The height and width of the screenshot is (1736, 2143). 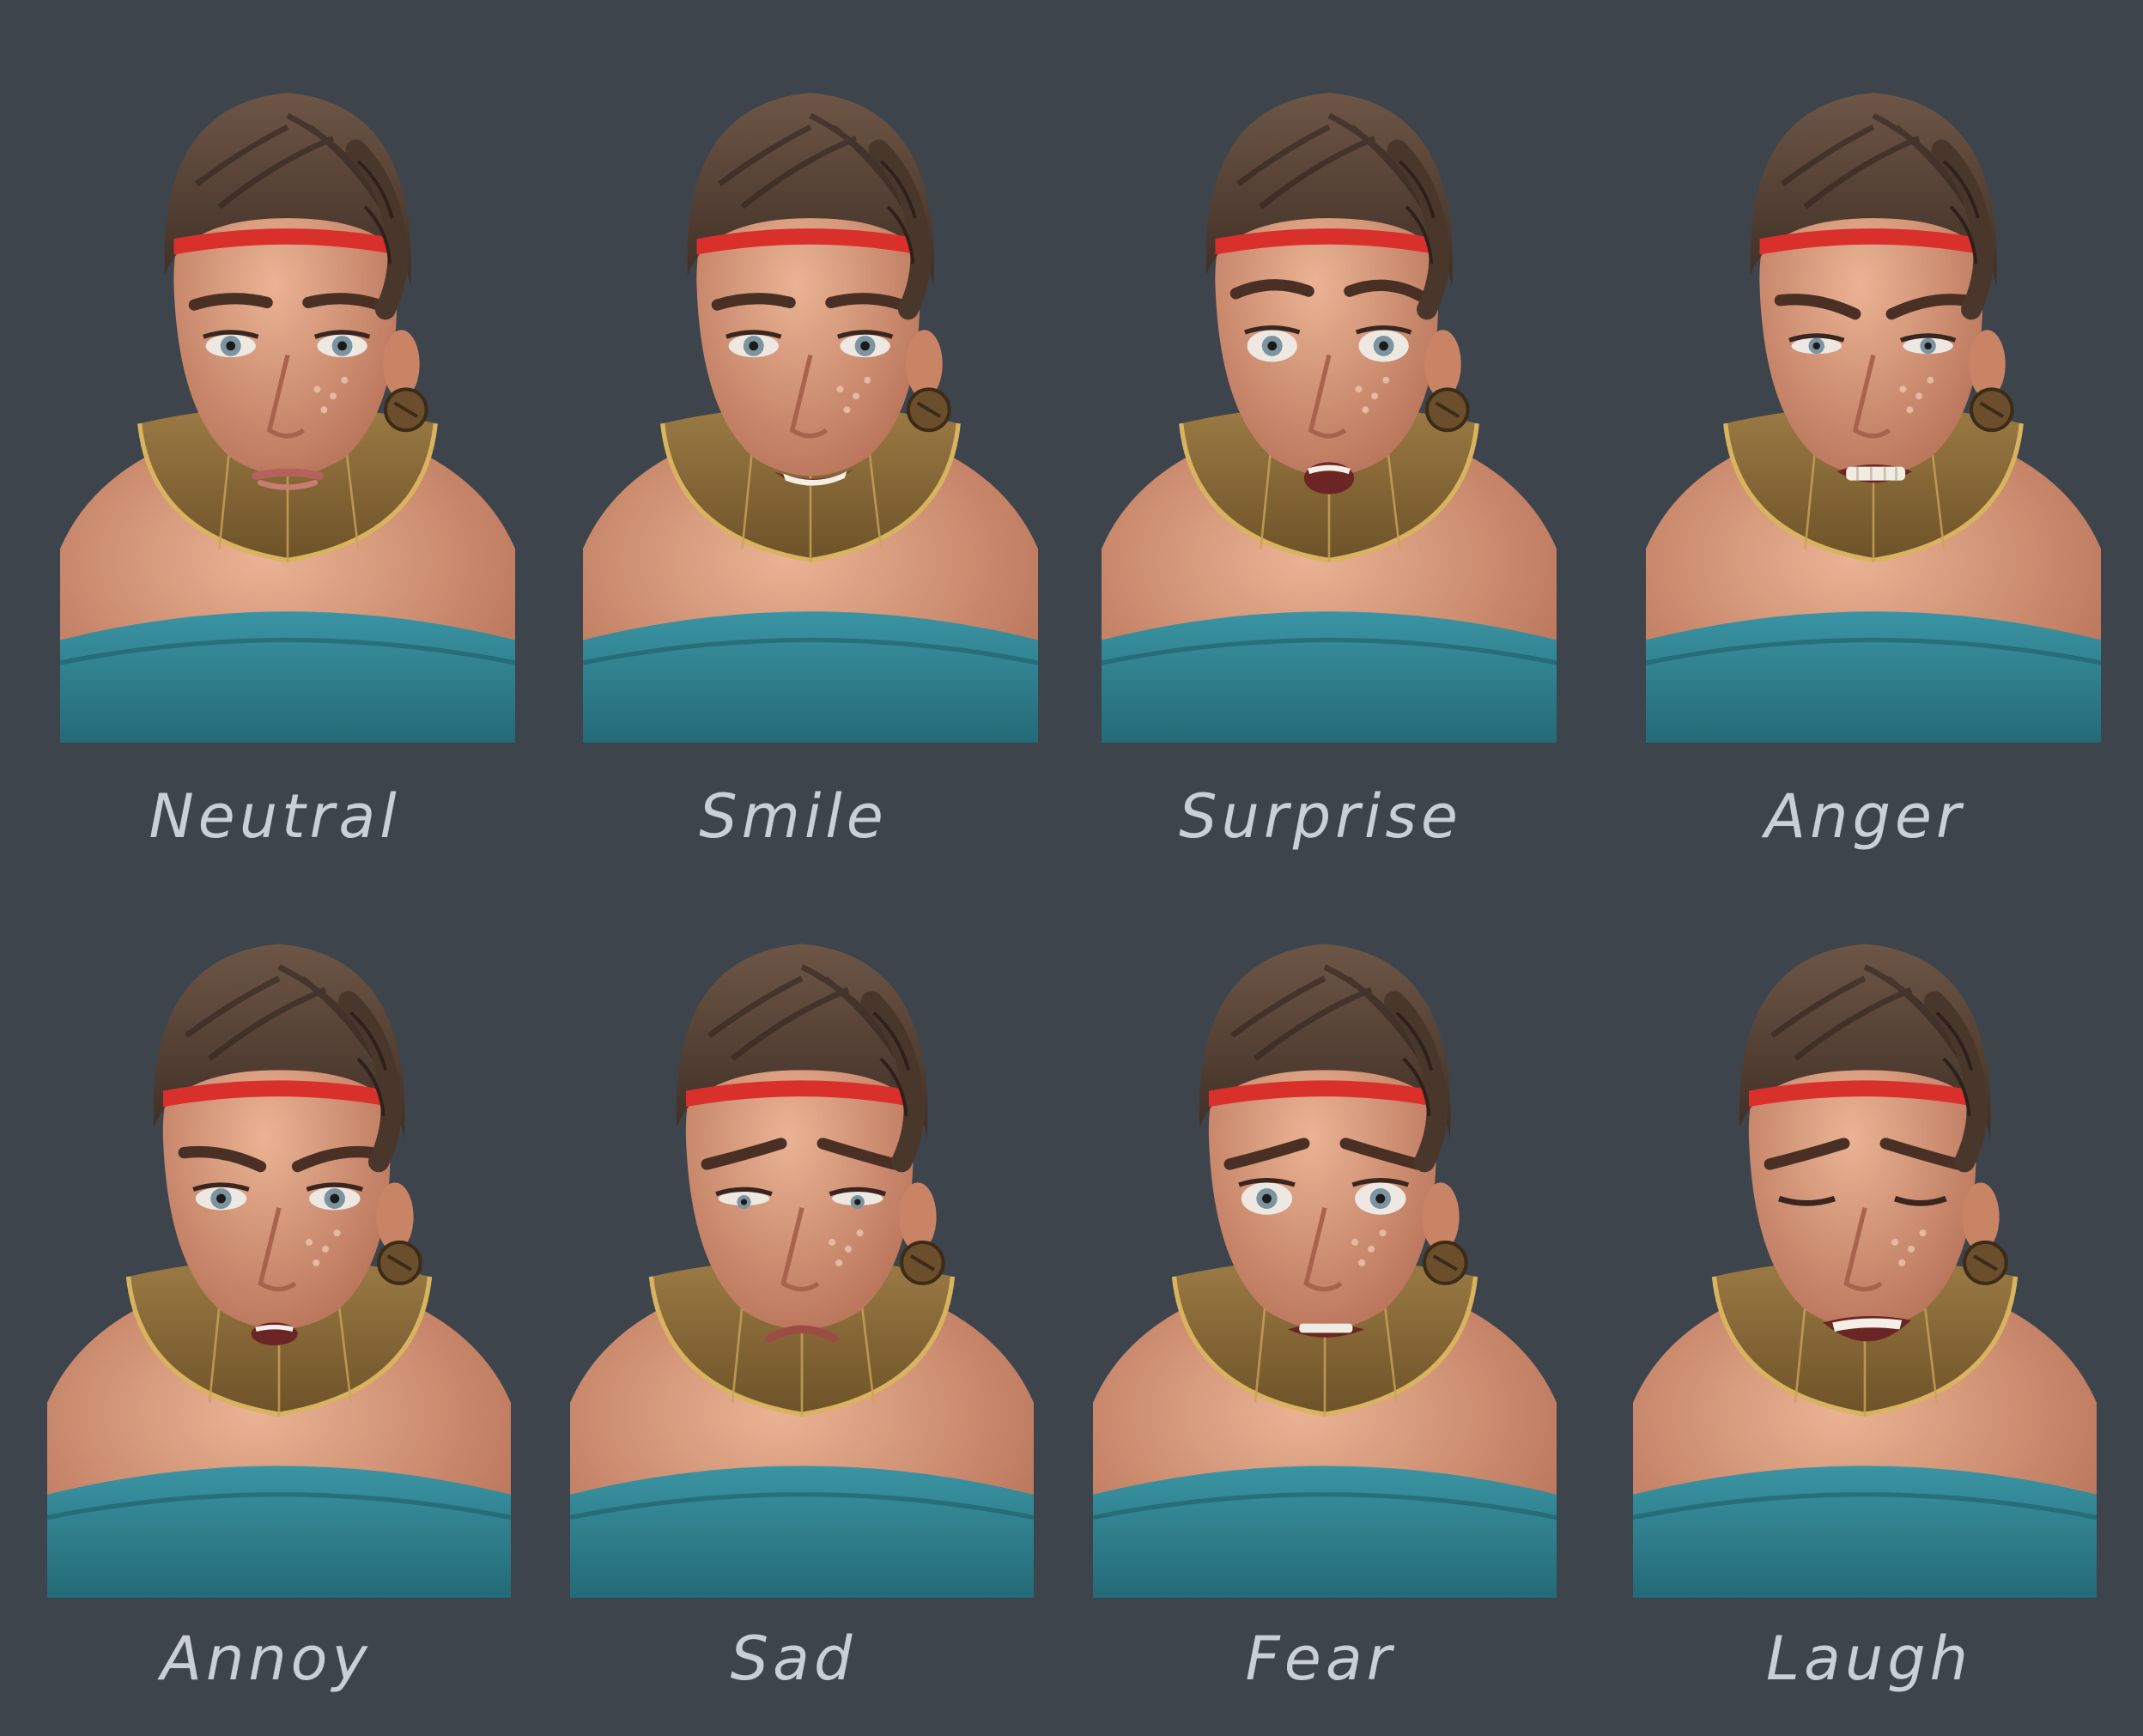 I want to click on expression-cell: Fear, so click(x=1339, y=1302).